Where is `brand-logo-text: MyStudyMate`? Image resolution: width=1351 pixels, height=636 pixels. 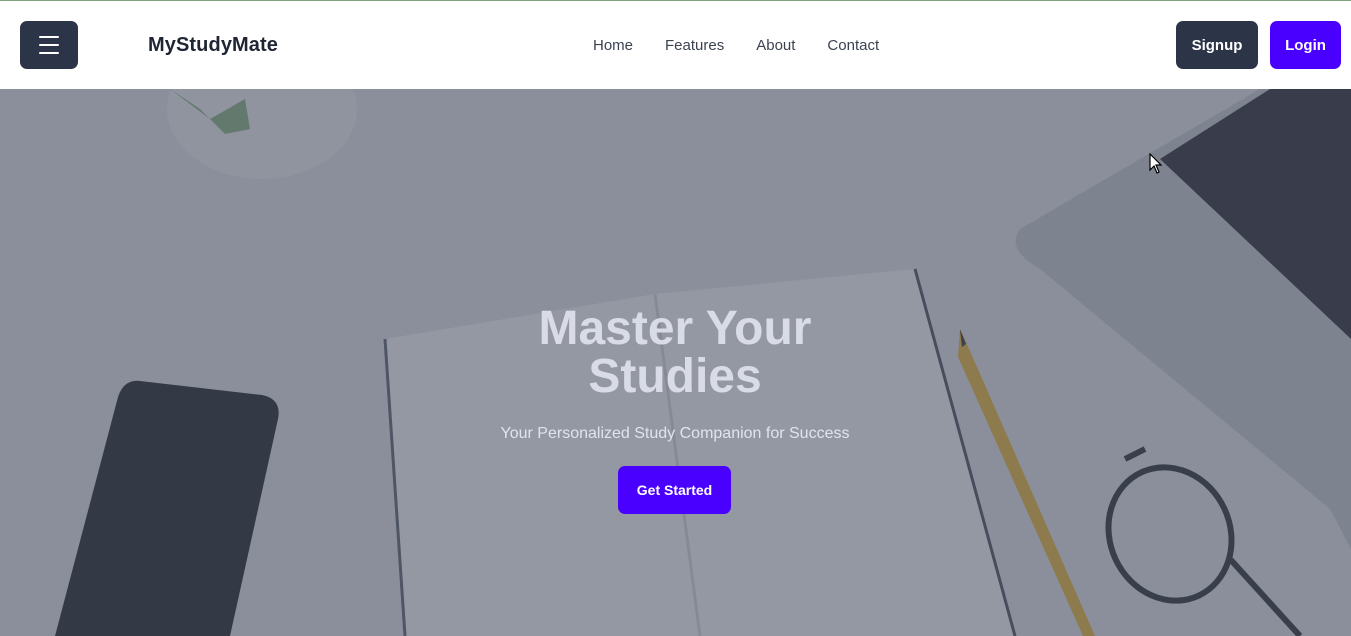 brand-logo-text: MyStudyMate is located at coordinates (213, 45).